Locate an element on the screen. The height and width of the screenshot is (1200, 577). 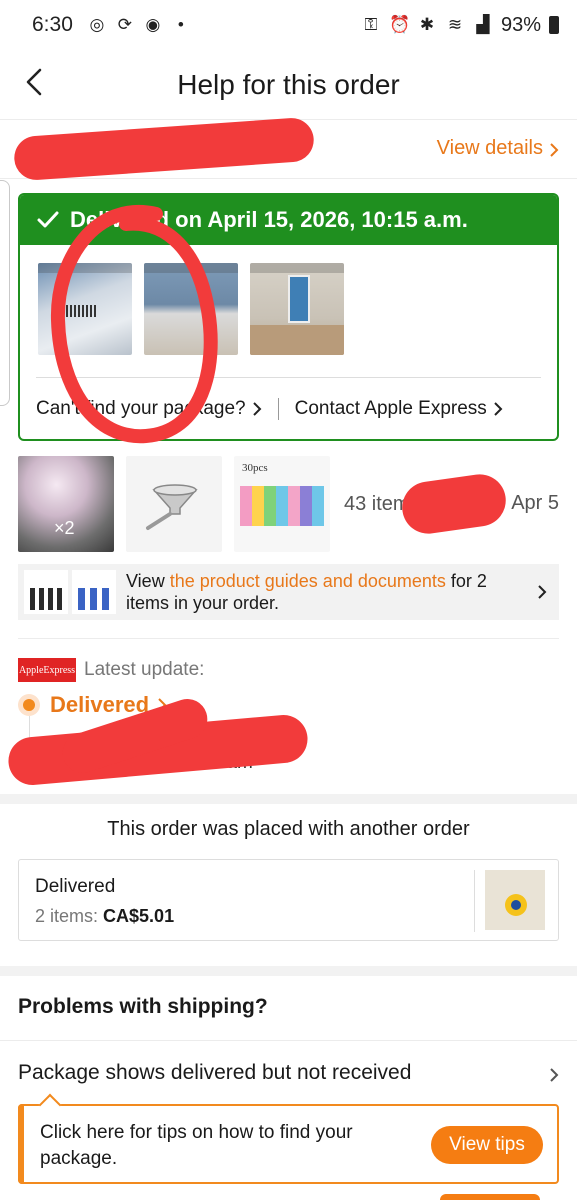
back-button is located at coordinates (35, 82).